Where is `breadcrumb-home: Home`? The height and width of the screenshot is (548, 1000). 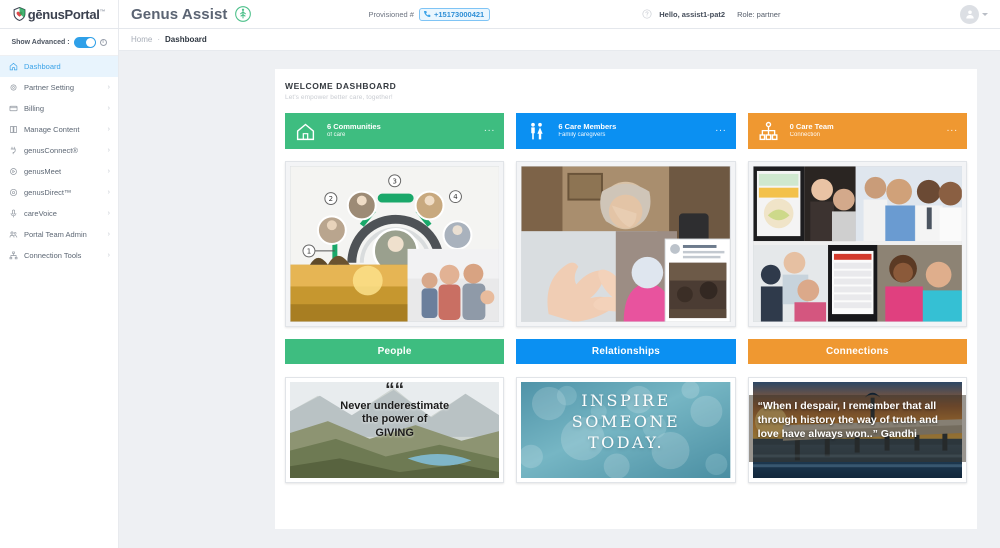
breadcrumb-home: Home is located at coordinates (141, 39).